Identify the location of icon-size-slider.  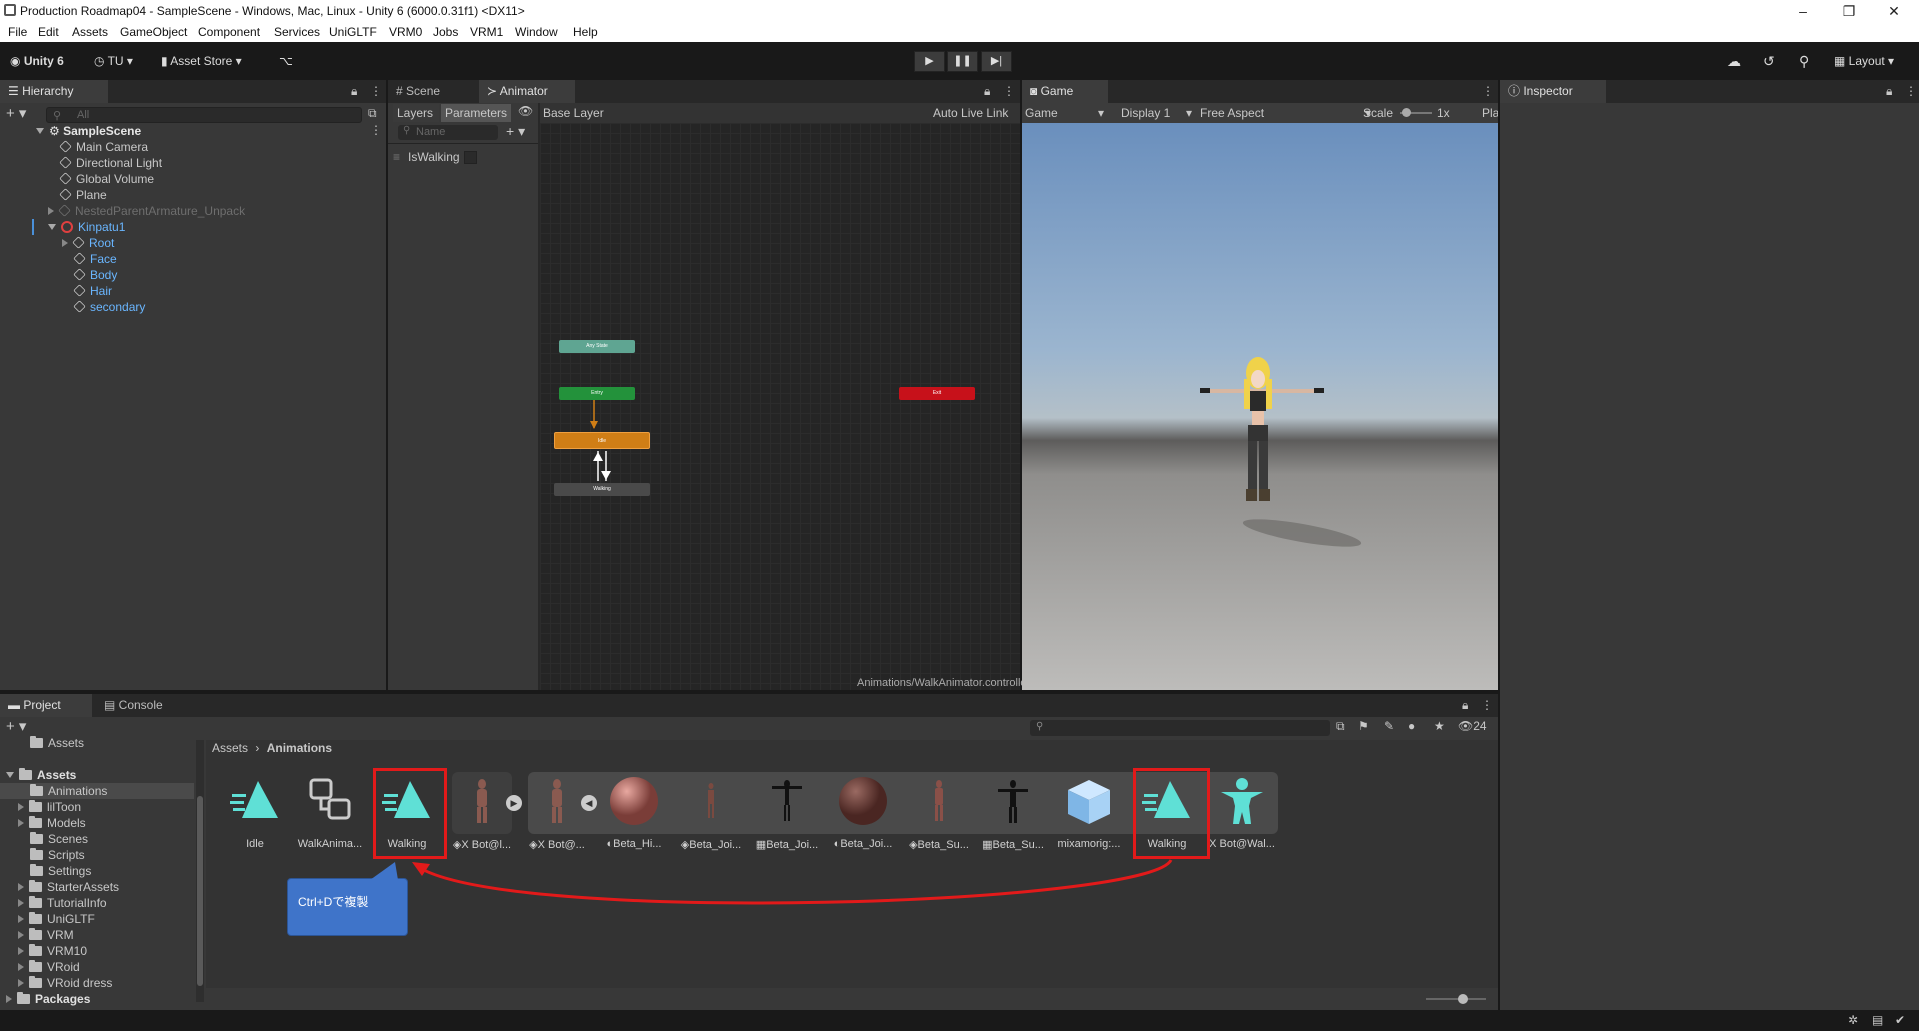
(1456, 999).